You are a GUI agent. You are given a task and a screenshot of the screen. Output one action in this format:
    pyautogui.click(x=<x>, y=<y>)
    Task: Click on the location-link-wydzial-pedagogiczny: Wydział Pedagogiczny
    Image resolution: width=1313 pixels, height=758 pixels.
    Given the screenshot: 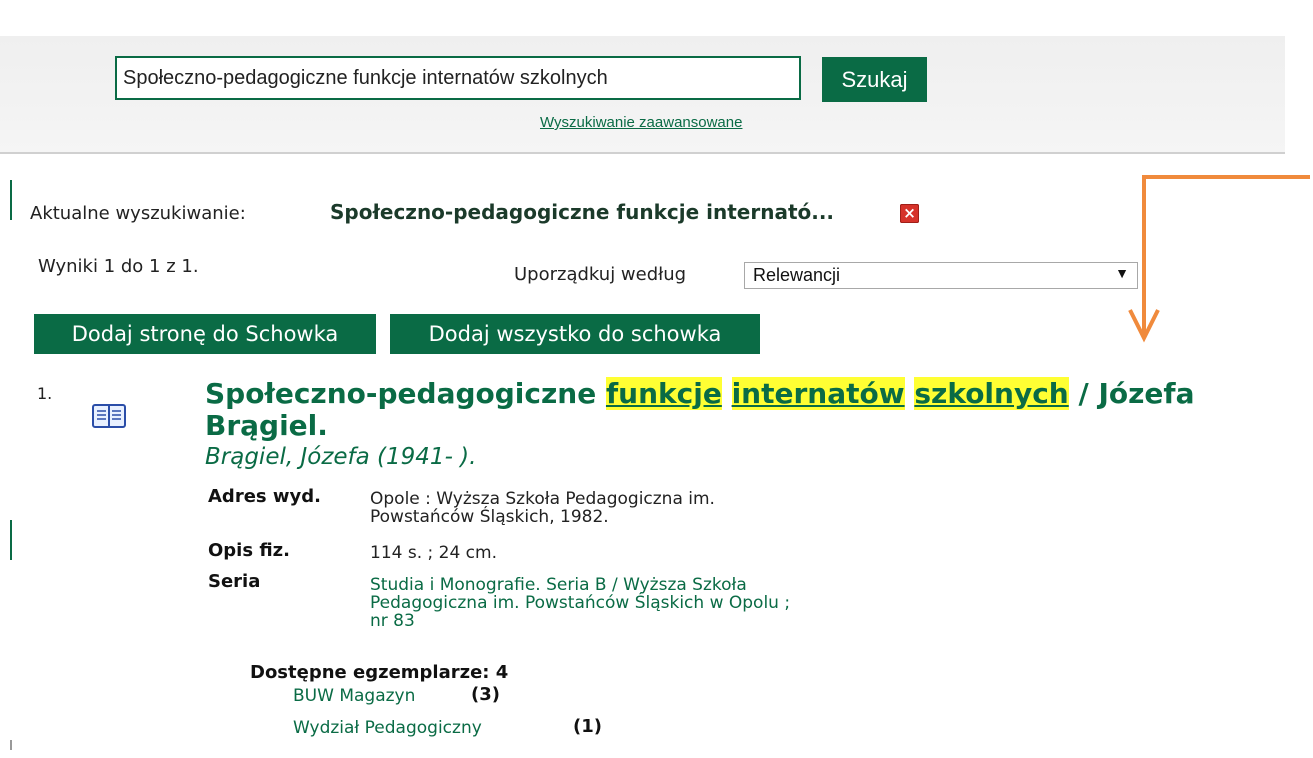 What is the action you would take?
    pyautogui.click(x=387, y=728)
    